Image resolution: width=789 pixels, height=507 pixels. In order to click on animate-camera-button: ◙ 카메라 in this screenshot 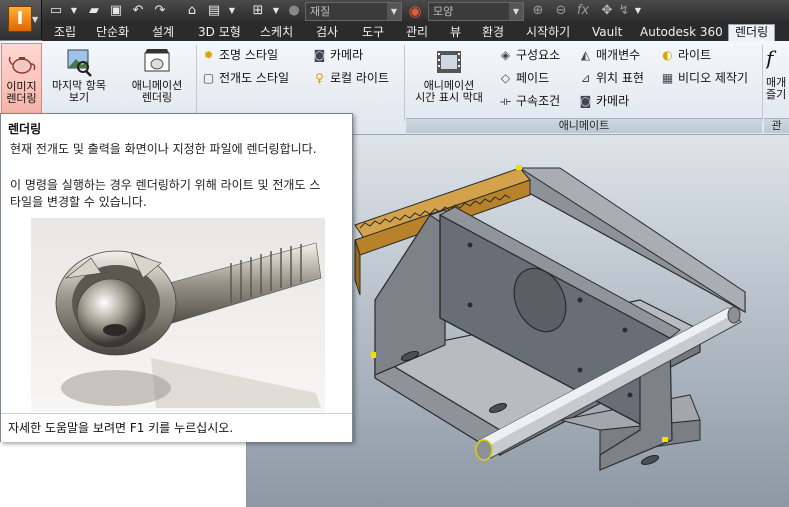, I will do `click(603, 101)`.